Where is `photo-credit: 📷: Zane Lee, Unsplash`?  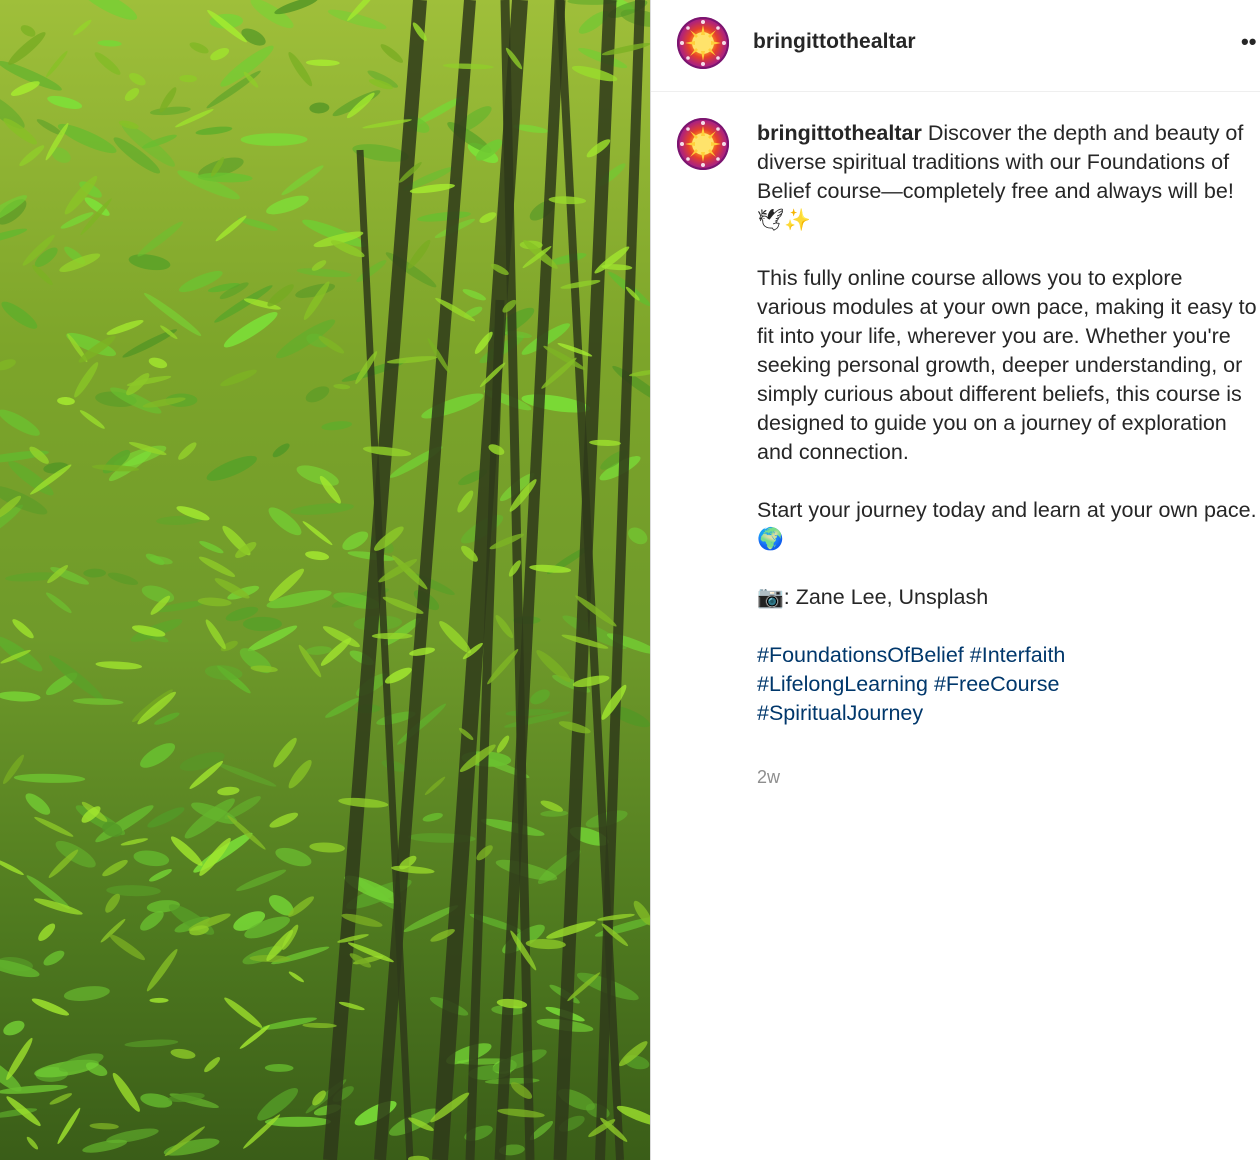 photo-credit: 📷: Zane Lee, Unsplash is located at coordinates (873, 597).